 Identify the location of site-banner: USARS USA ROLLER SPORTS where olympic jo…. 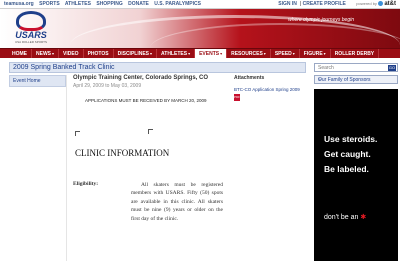
(200, 28).